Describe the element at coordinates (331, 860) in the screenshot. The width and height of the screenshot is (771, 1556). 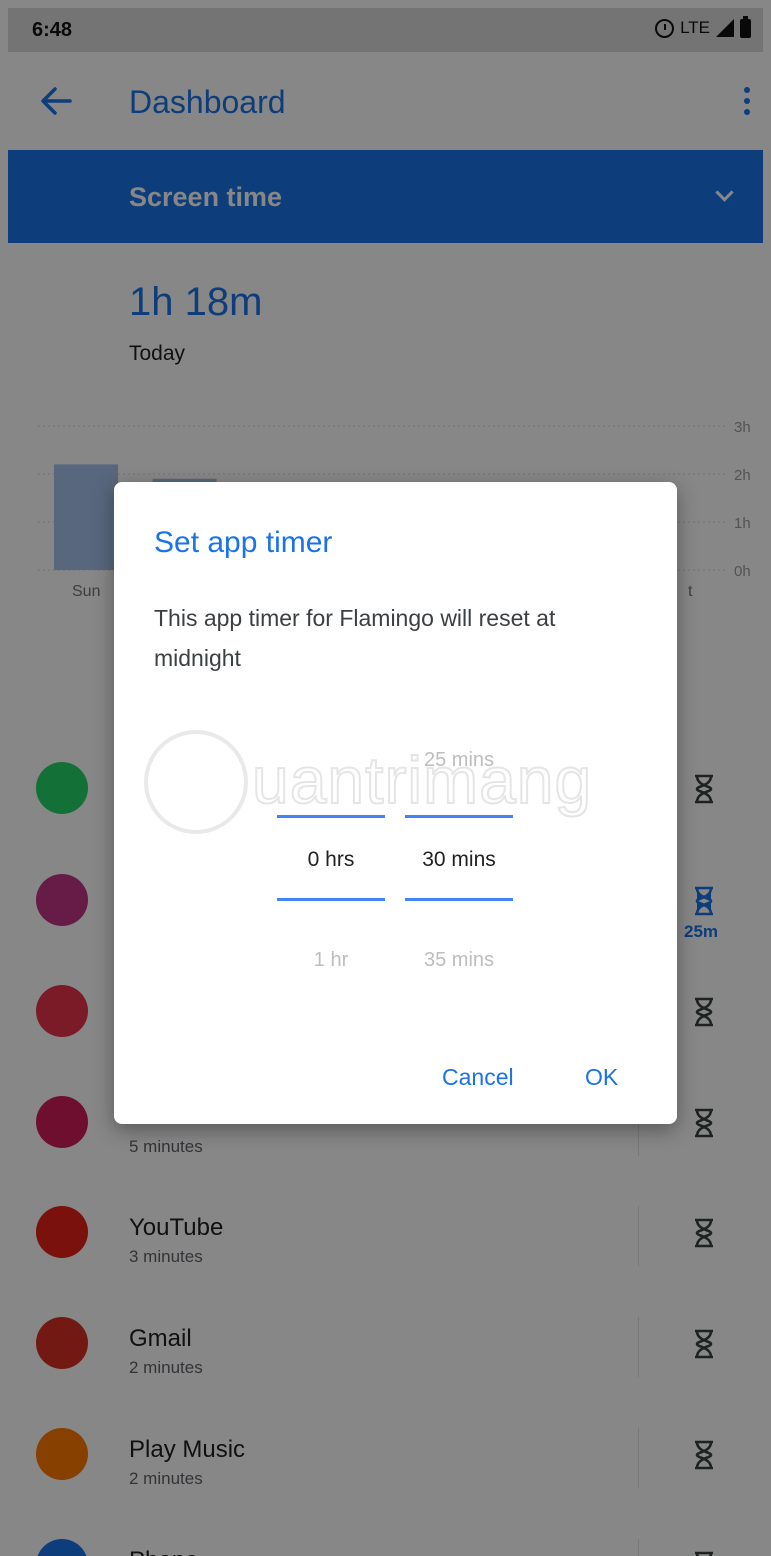
I see `hours-option-selected: 0 hrs` at that location.